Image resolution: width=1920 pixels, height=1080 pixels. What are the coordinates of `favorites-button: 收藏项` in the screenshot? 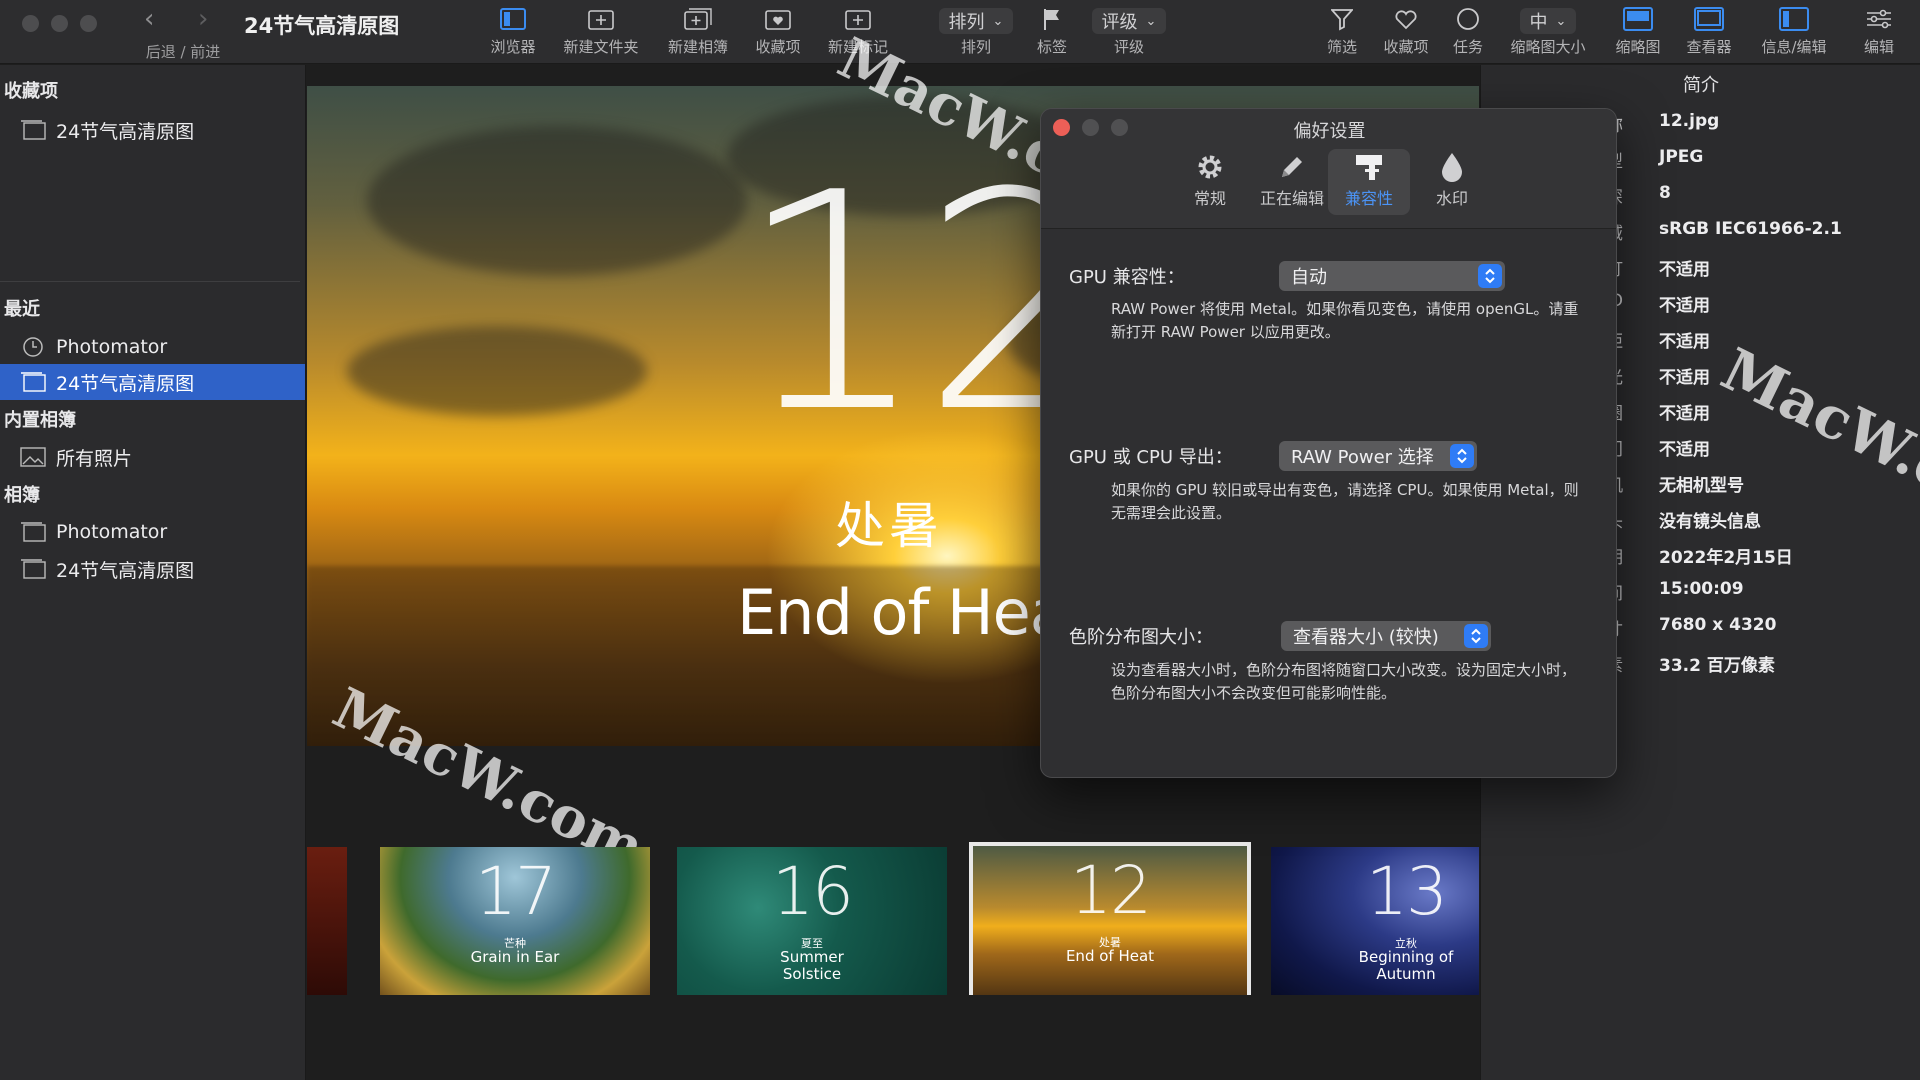 It's located at (778, 32).